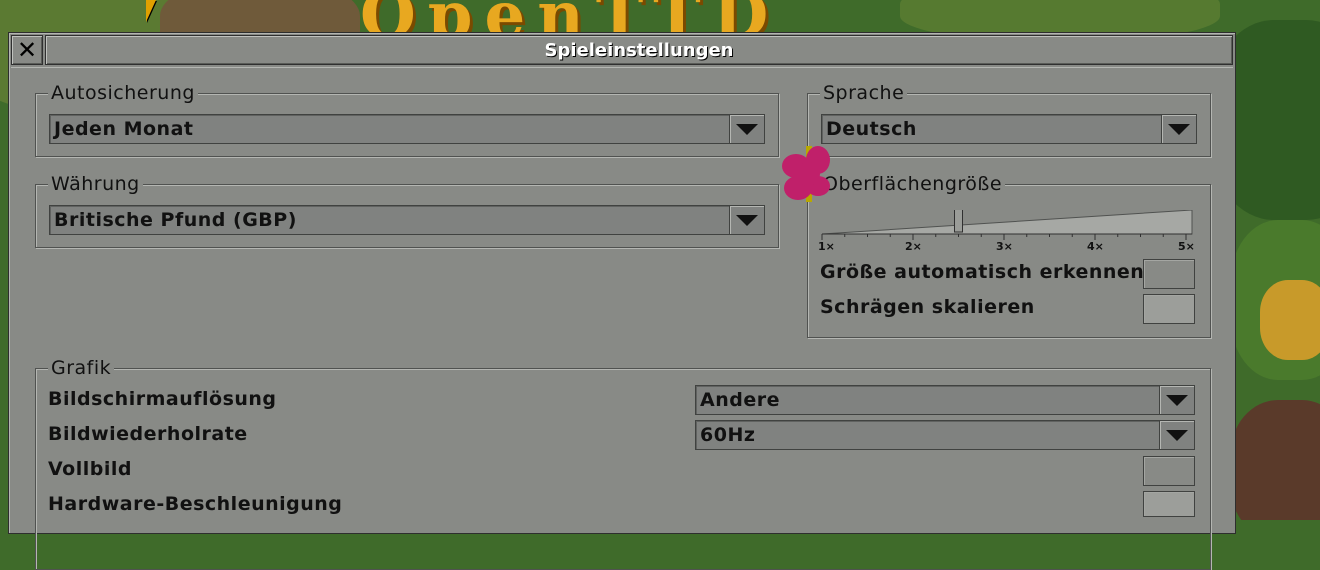 Image resolution: width=1320 pixels, height=570 pixels. I want to click on close-button: ✕, so click(27, 50).